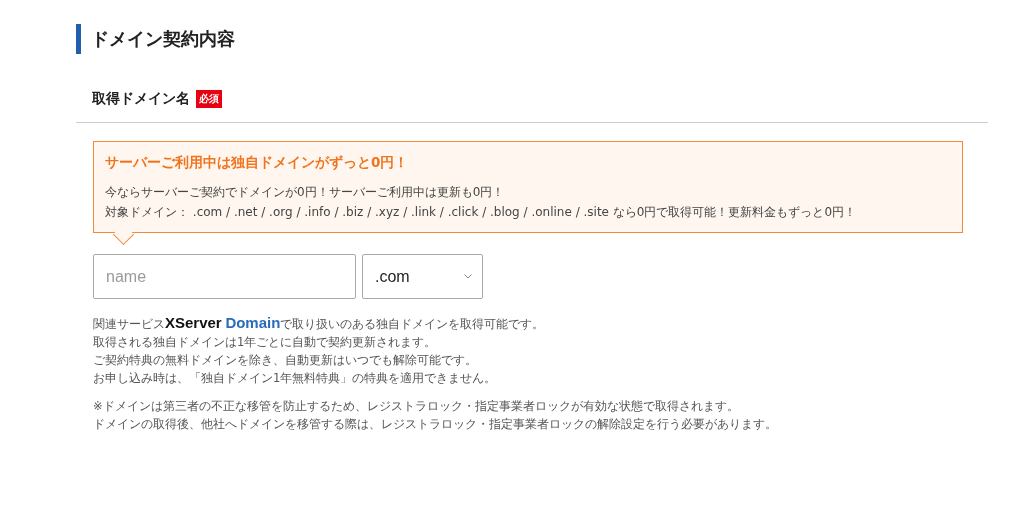 The image size is (1024, 512). What do you see at coordinates (265, 342) in the screenshot?
I see `note-text: 取得される独自ドメインは1年ごとに自動で契約更新されます。` at bounding box center [265, 342].